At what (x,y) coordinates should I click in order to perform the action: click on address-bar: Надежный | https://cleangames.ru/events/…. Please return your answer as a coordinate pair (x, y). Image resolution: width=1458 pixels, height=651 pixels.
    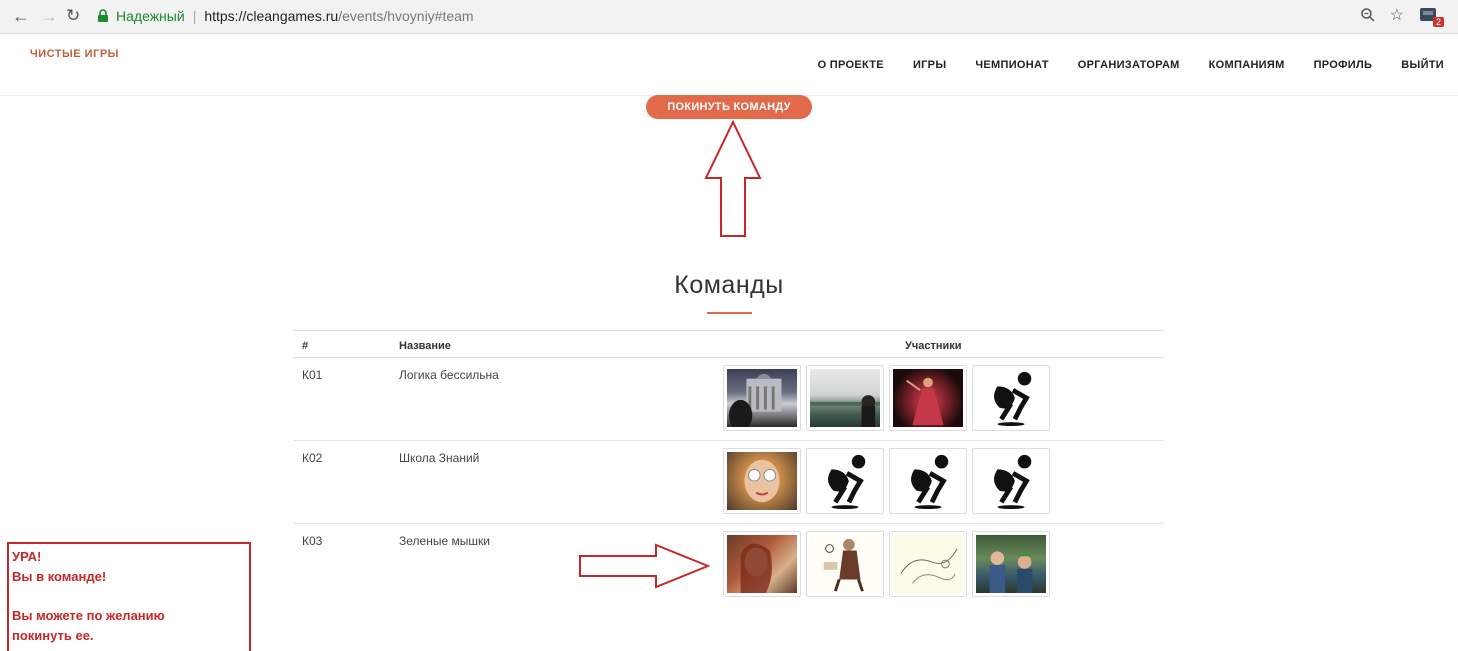
    Looking at the image, I should click on (285, 16).